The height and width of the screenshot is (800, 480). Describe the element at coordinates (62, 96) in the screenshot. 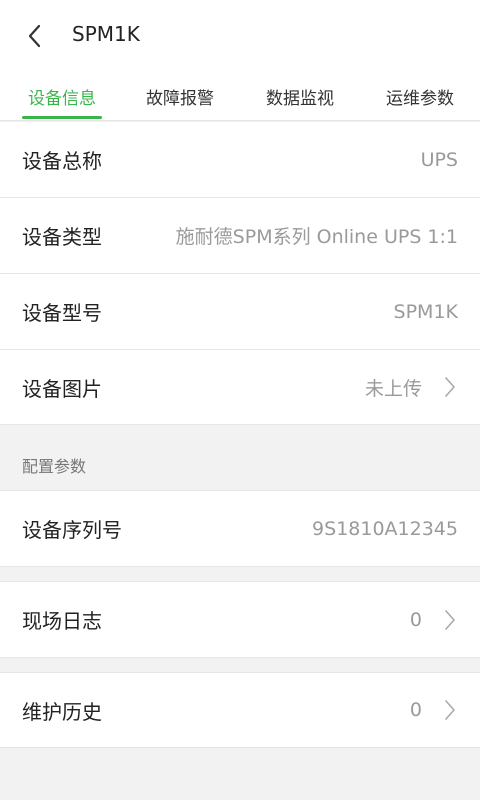

I see `tab-device-info: 设备信息` at that location.